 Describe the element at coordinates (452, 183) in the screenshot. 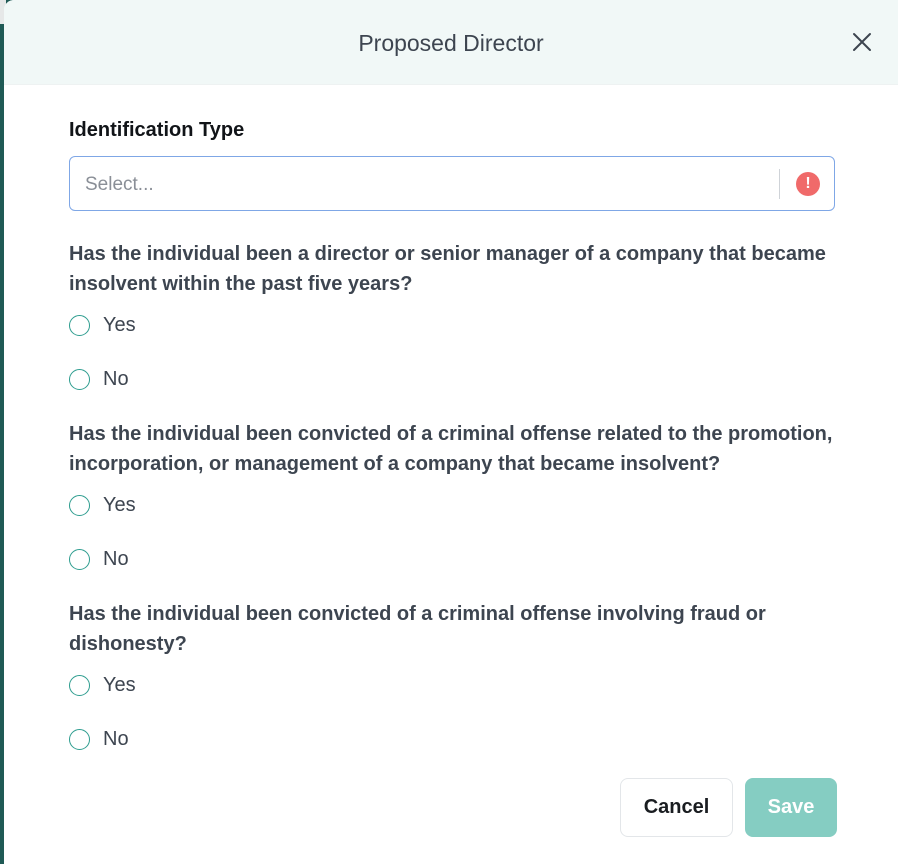

I see `identification-type-select: Select... !` at that location.